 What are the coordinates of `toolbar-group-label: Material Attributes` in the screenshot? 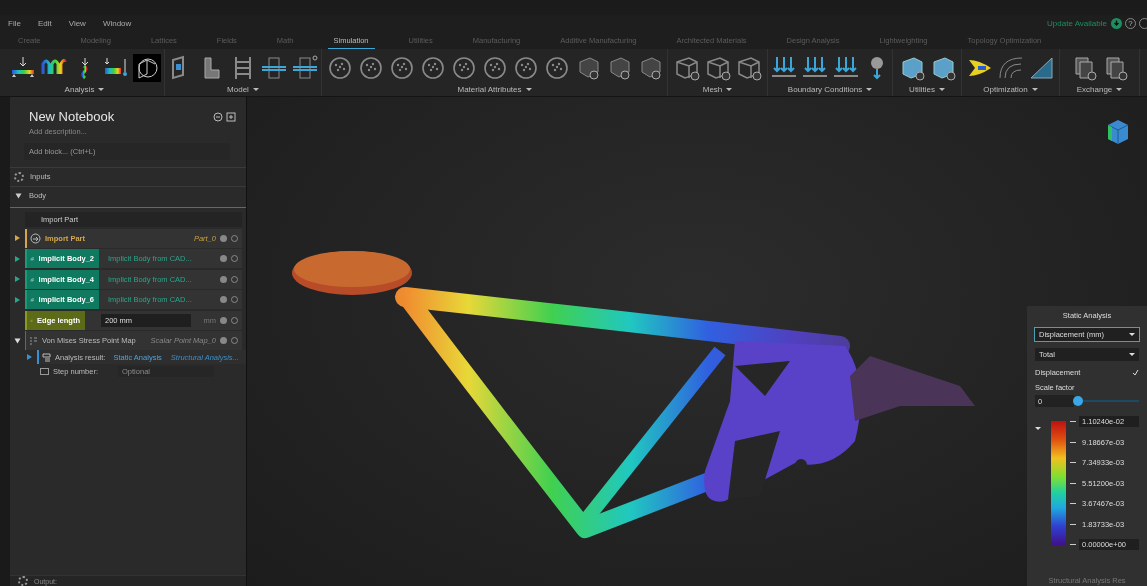 It's located at (489, 89).